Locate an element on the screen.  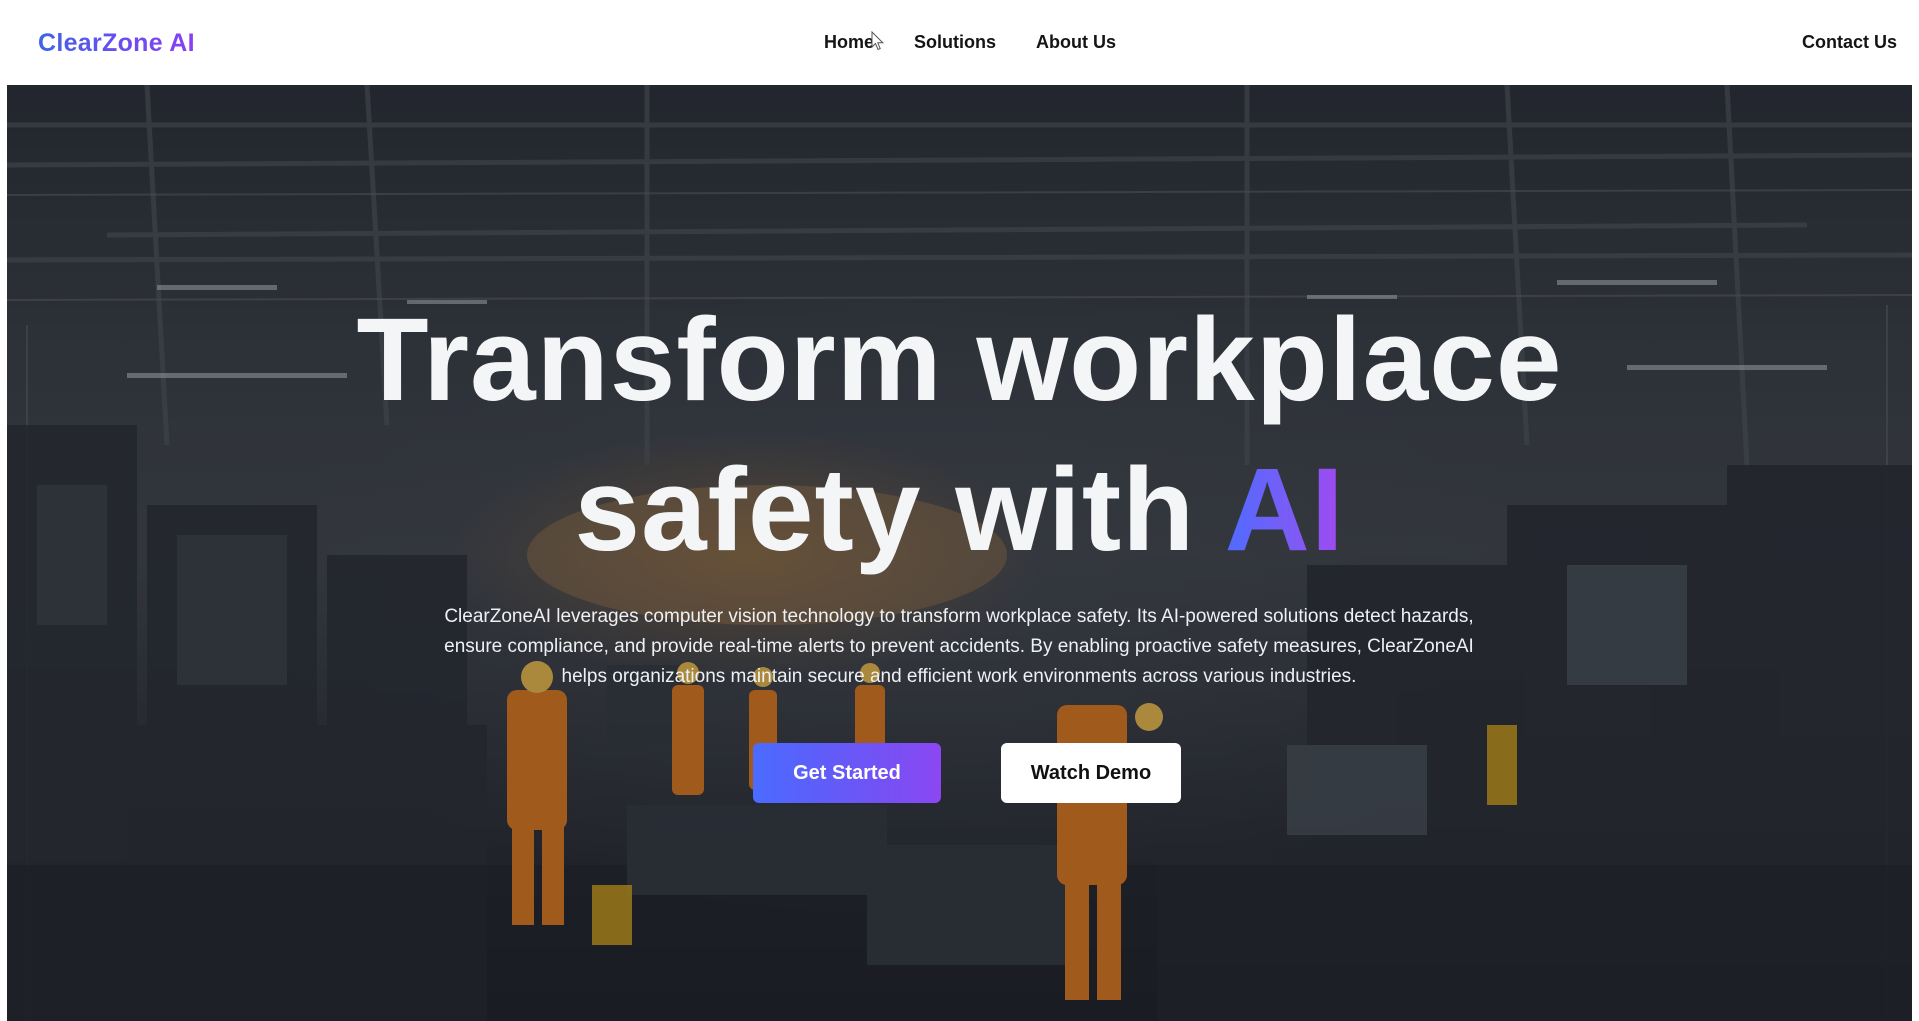
hero-title-highlight: AI is located at coordinates (1284, 510).